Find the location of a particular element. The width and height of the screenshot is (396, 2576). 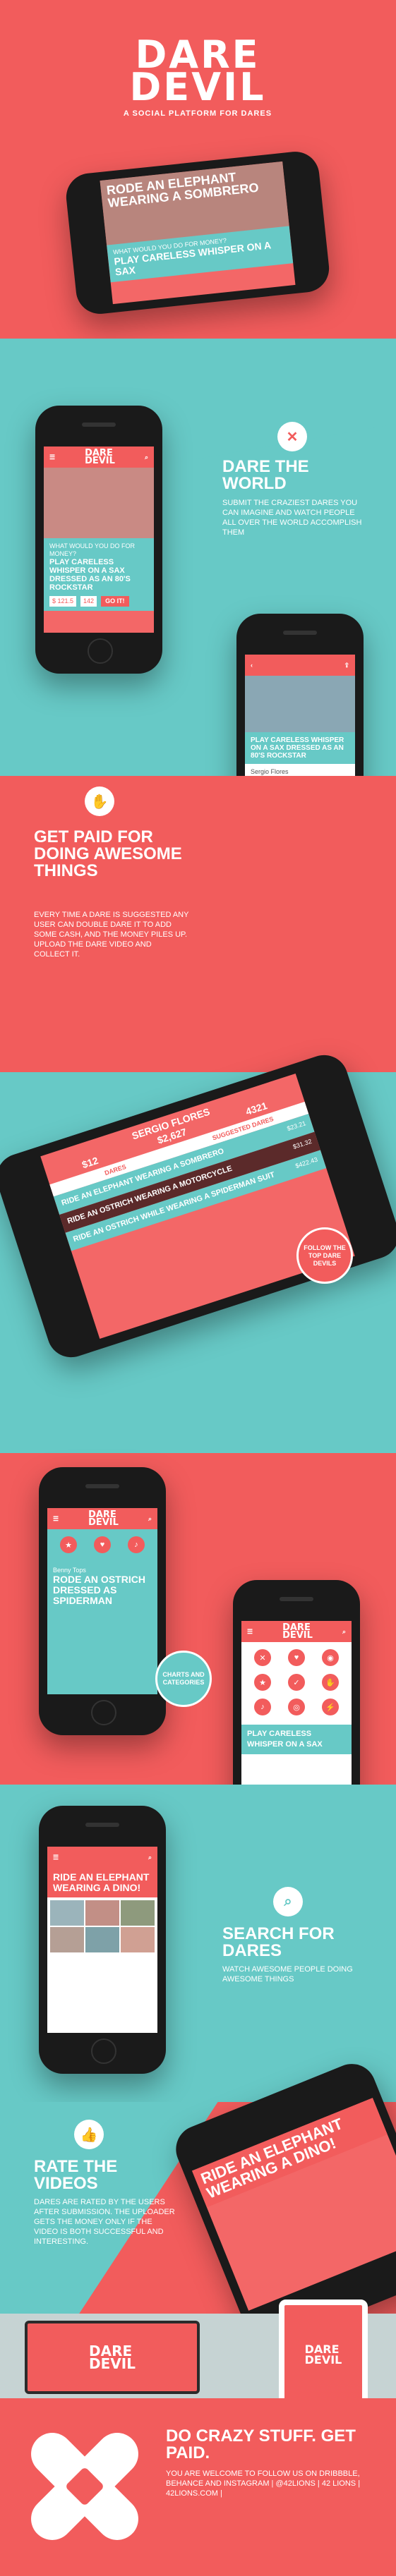

phone-a-logo: DARE DEVIL is located at coordinates (100, 457).